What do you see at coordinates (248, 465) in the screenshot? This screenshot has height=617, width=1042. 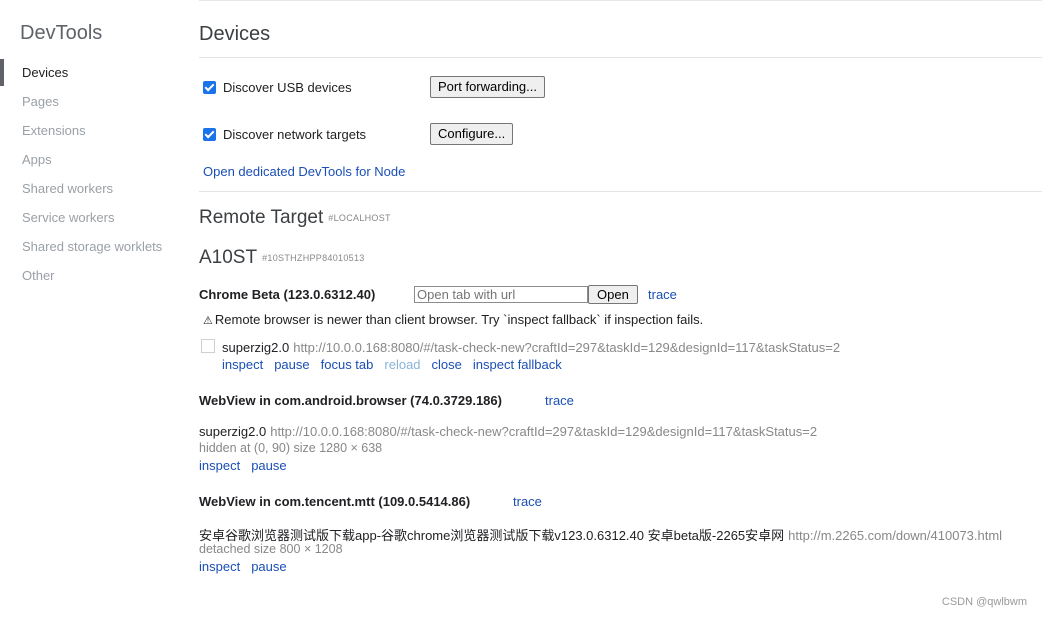 I see `target-actions-android-webview: inspect pause` at bounding box center [248, 465].